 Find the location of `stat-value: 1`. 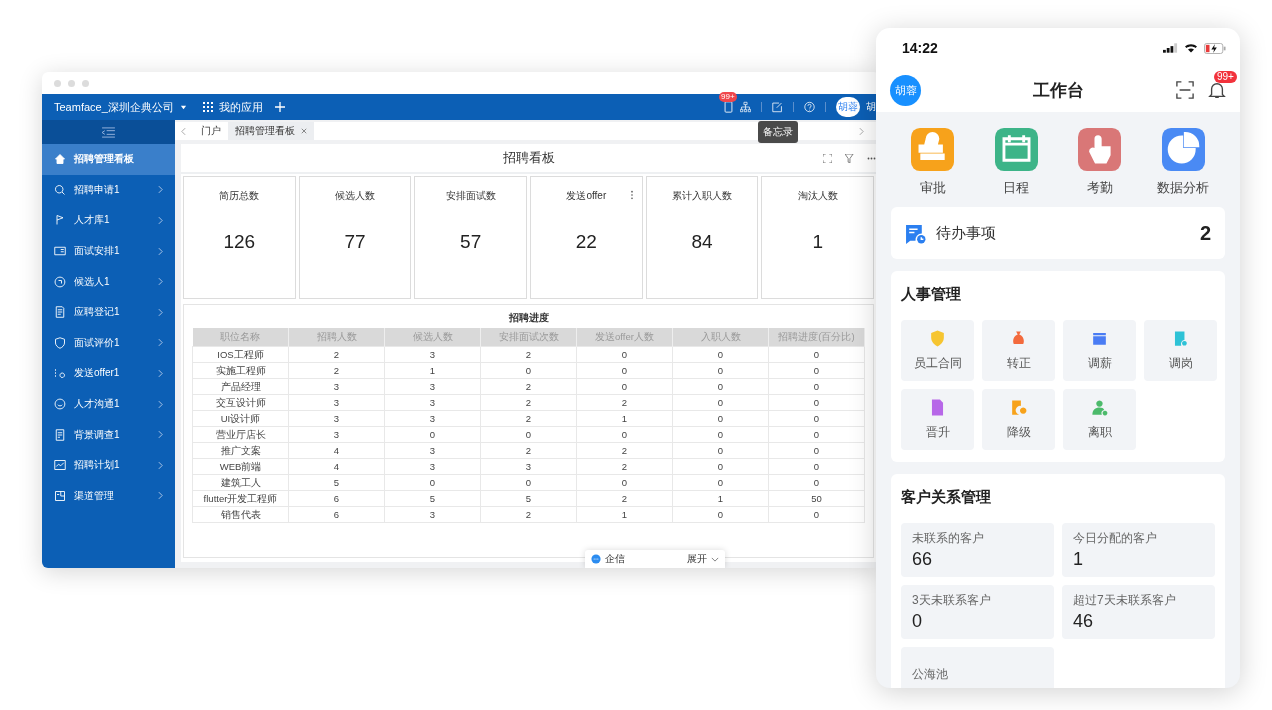

stat-value: 1 is located at coordinates (817, 242).